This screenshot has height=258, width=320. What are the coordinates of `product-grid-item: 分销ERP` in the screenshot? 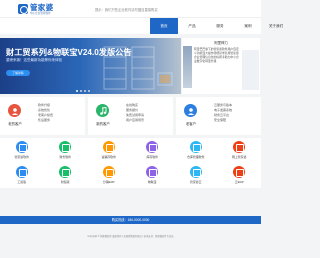 It's located at (109, 175).